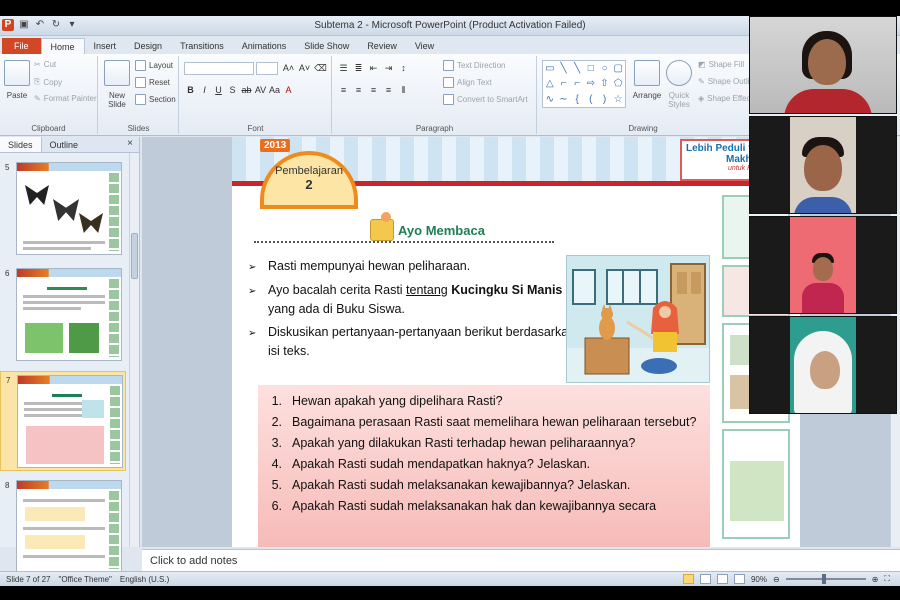  What do you see at coordinates (264, 46) in the screenshot?
I see `tab-animations: Animations` at bounding box center [264, 46].